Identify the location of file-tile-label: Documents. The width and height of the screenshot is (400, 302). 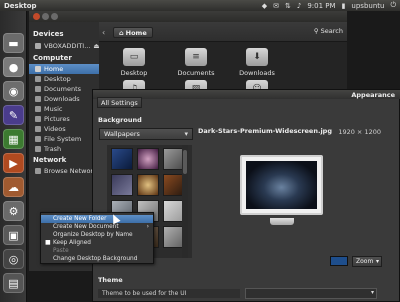
(196, 73).